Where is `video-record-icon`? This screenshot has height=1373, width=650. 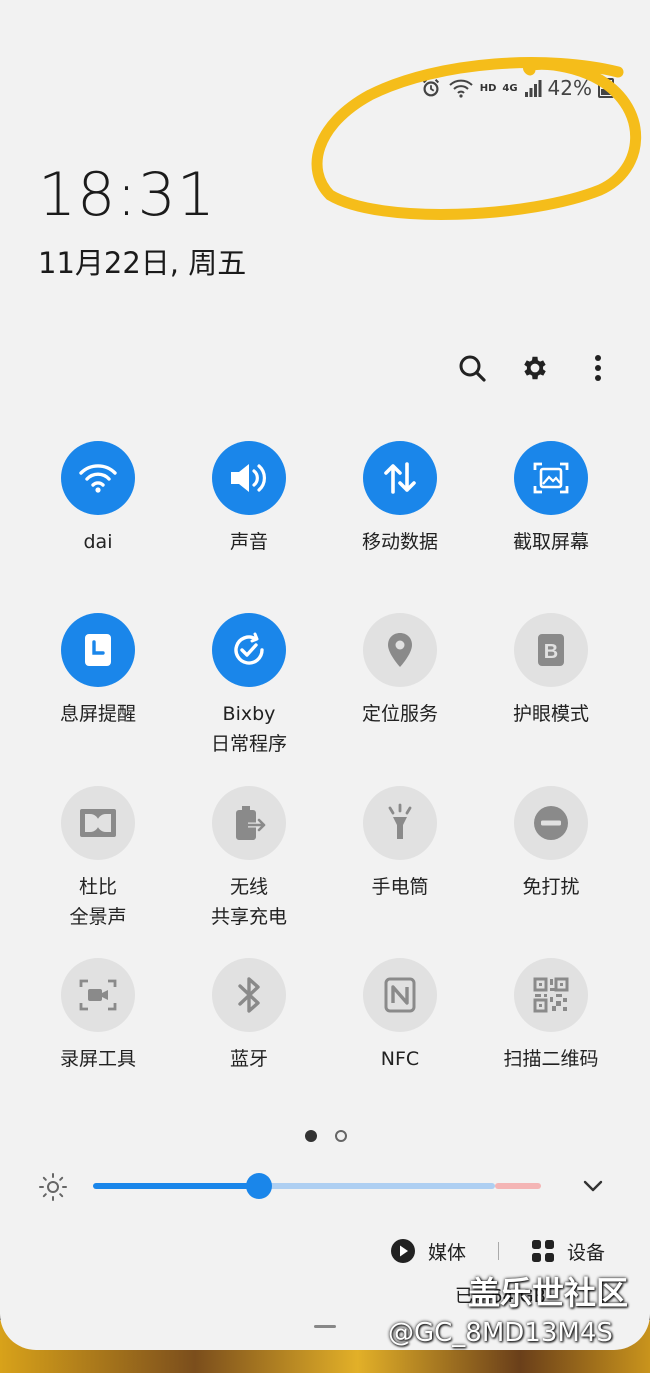 video-record-icon is located at coordinates (98, 995).